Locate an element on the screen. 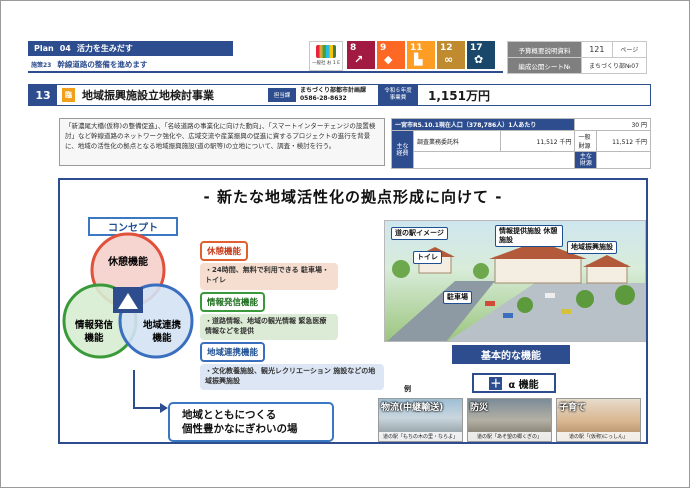 The width and height of the screenshot is (690, 488). example-label: 例 is located at coordinates (407, 389).